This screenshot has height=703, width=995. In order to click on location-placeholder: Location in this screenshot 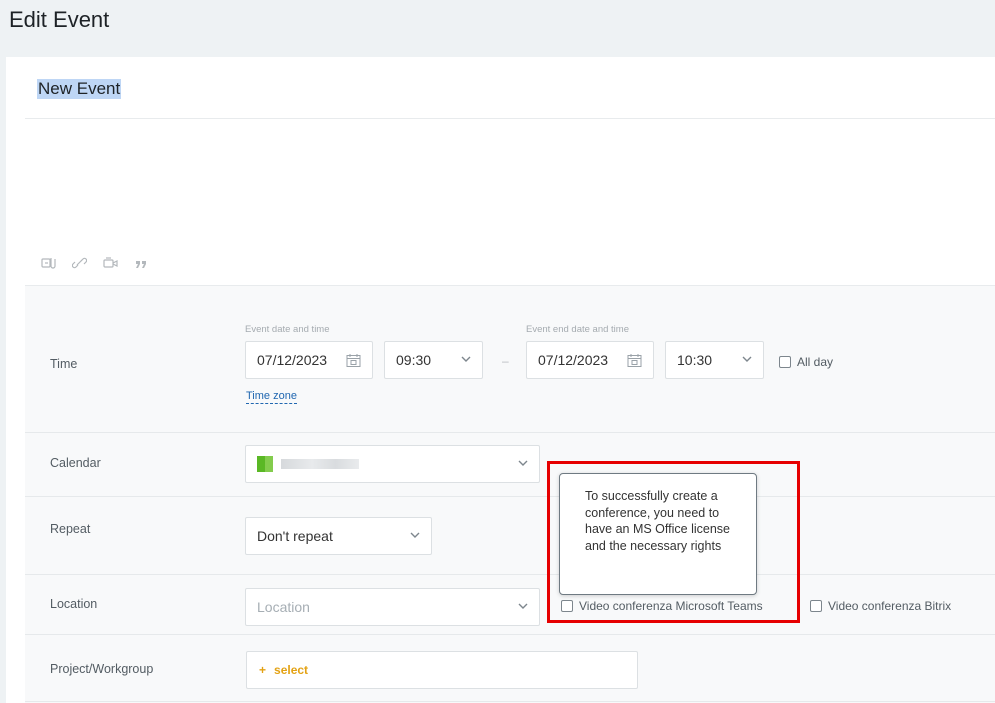, I will do `click(283, 607)`.